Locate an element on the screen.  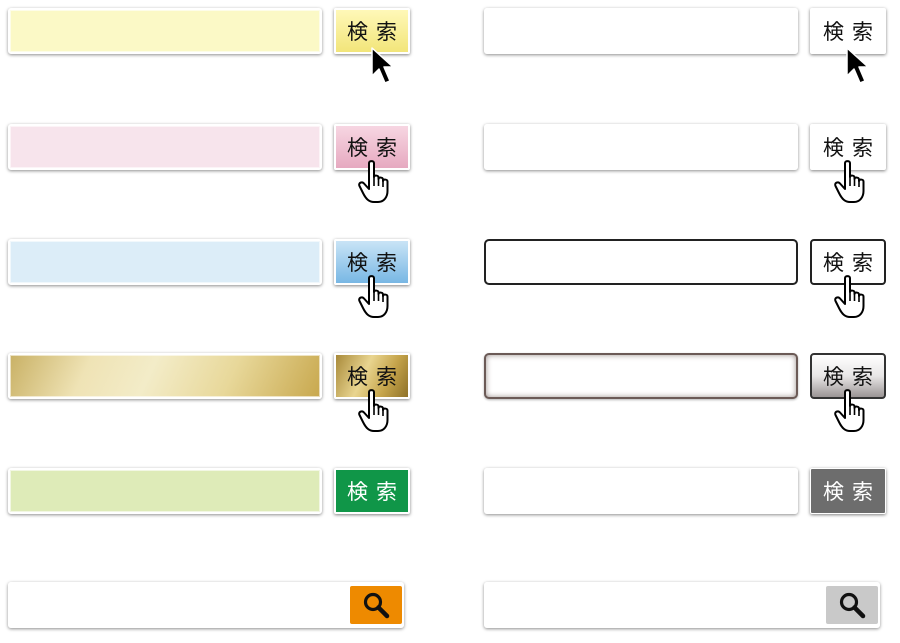
search-field-gold is located at coordinates (165, 376).